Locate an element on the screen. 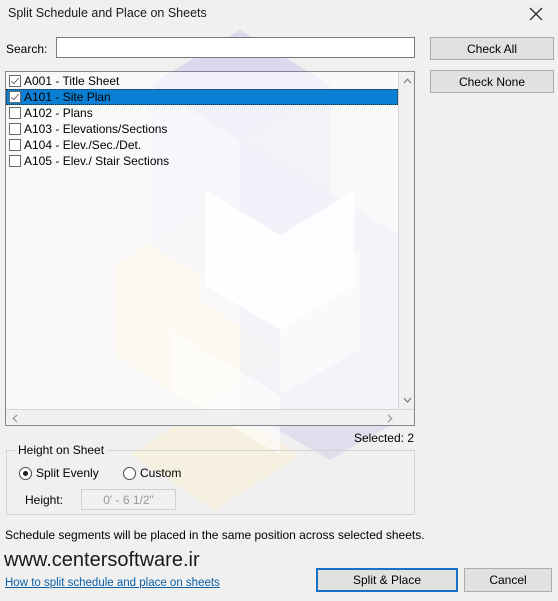  page-title: Split Schedule and Place on Sheets is located at coordinates (107, 13).